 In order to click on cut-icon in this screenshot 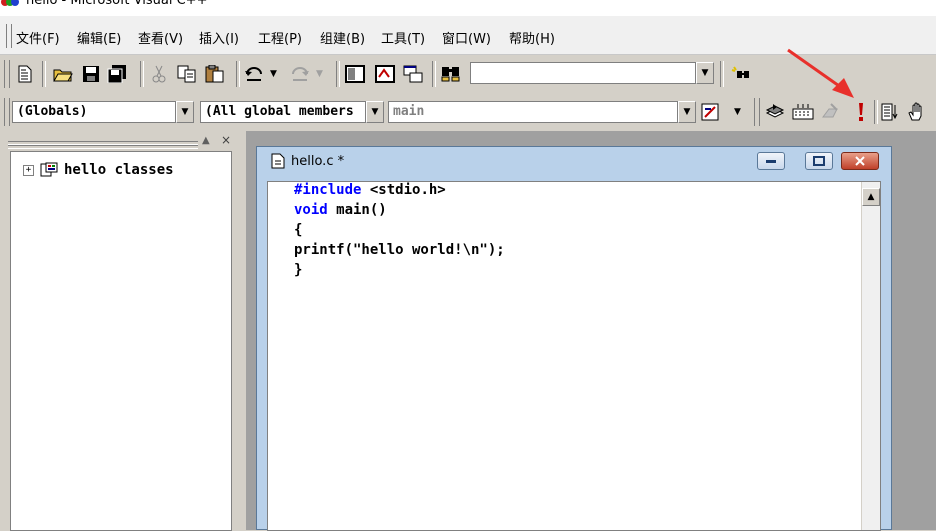, I will do `click(159, 74)`.